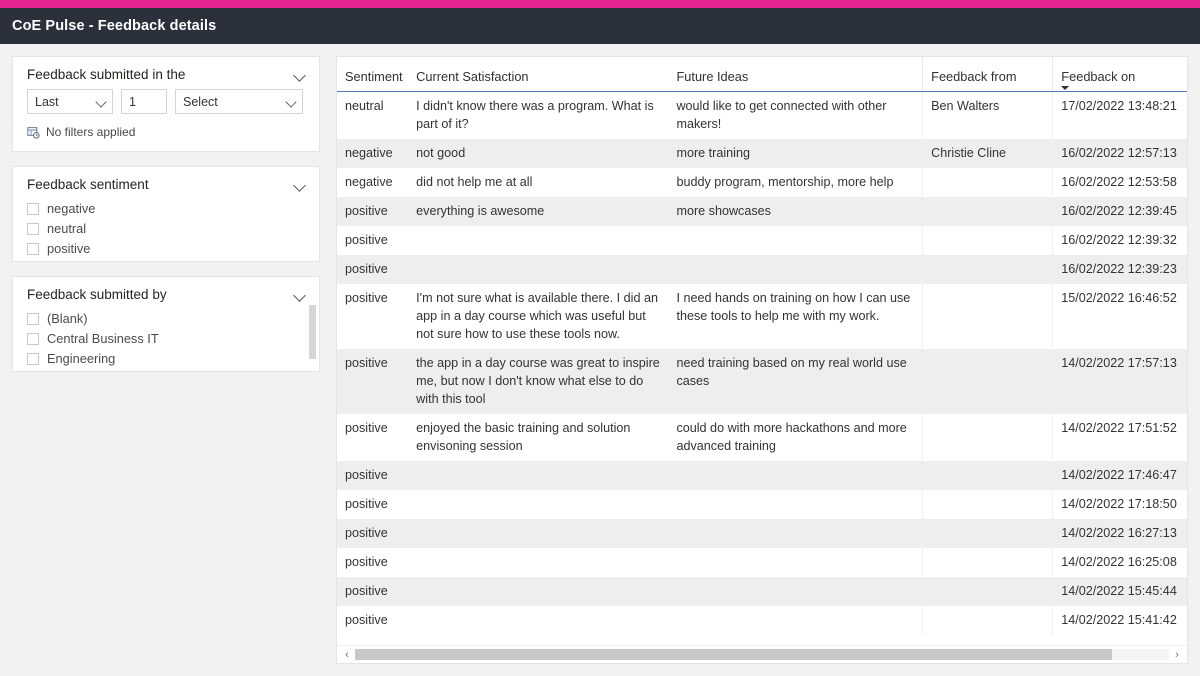 This screenshot has width=1200, height=676. I want to click on filter-card-period-title: Feedback submitted in the, so click(106, 74).